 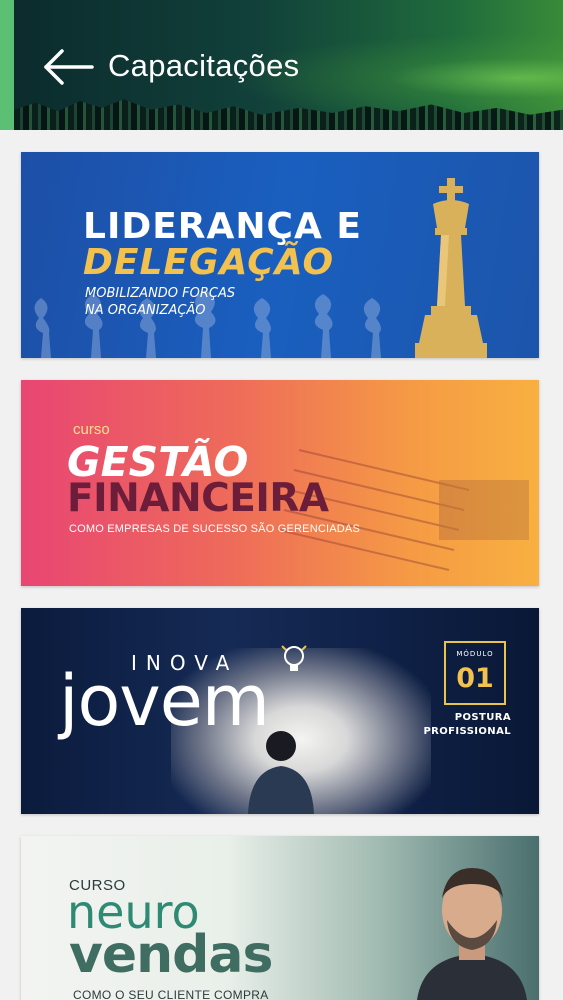 What do you see at coordinates (171, 955) in the screenshot?
I see `course-title-line2: vendas` at bounding box center [171, 955].